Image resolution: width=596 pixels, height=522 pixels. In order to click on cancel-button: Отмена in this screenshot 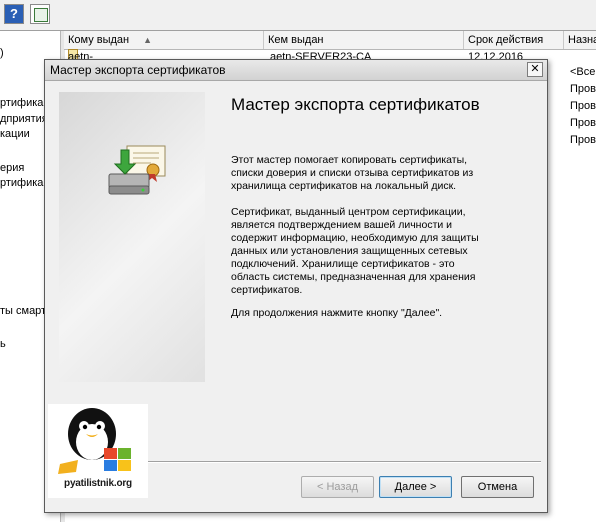, I will do `click(497, 487)`.